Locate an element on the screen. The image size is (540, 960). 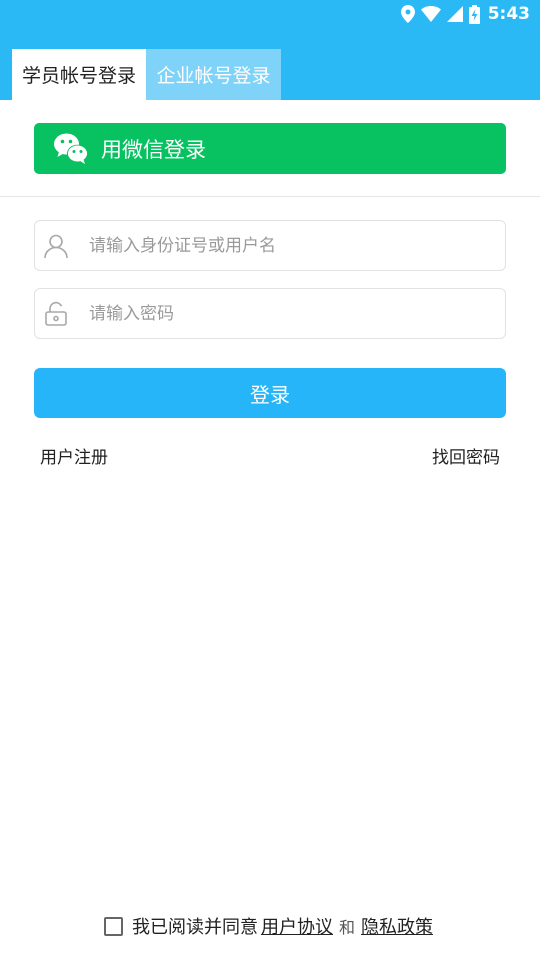
login-button: 登录 is located at coordinates (270, 393).